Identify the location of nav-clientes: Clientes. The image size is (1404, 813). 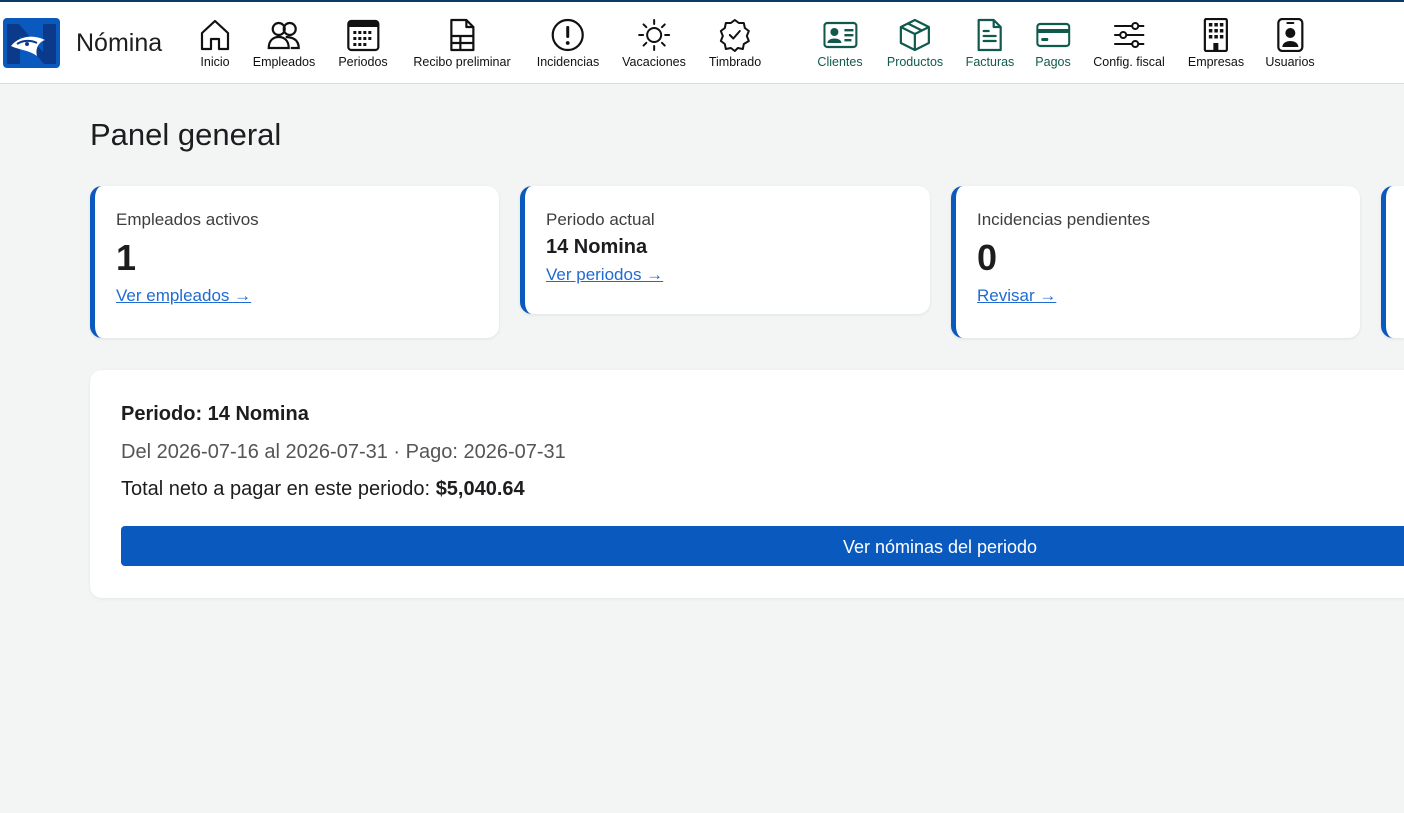
(840, 43).